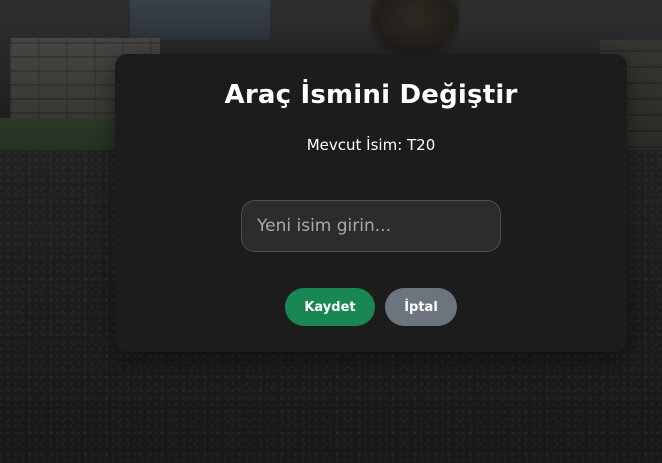 The width and height of the screenshot is (662, 463). I want to click on cancel-button: İptal, so click(421, 307).